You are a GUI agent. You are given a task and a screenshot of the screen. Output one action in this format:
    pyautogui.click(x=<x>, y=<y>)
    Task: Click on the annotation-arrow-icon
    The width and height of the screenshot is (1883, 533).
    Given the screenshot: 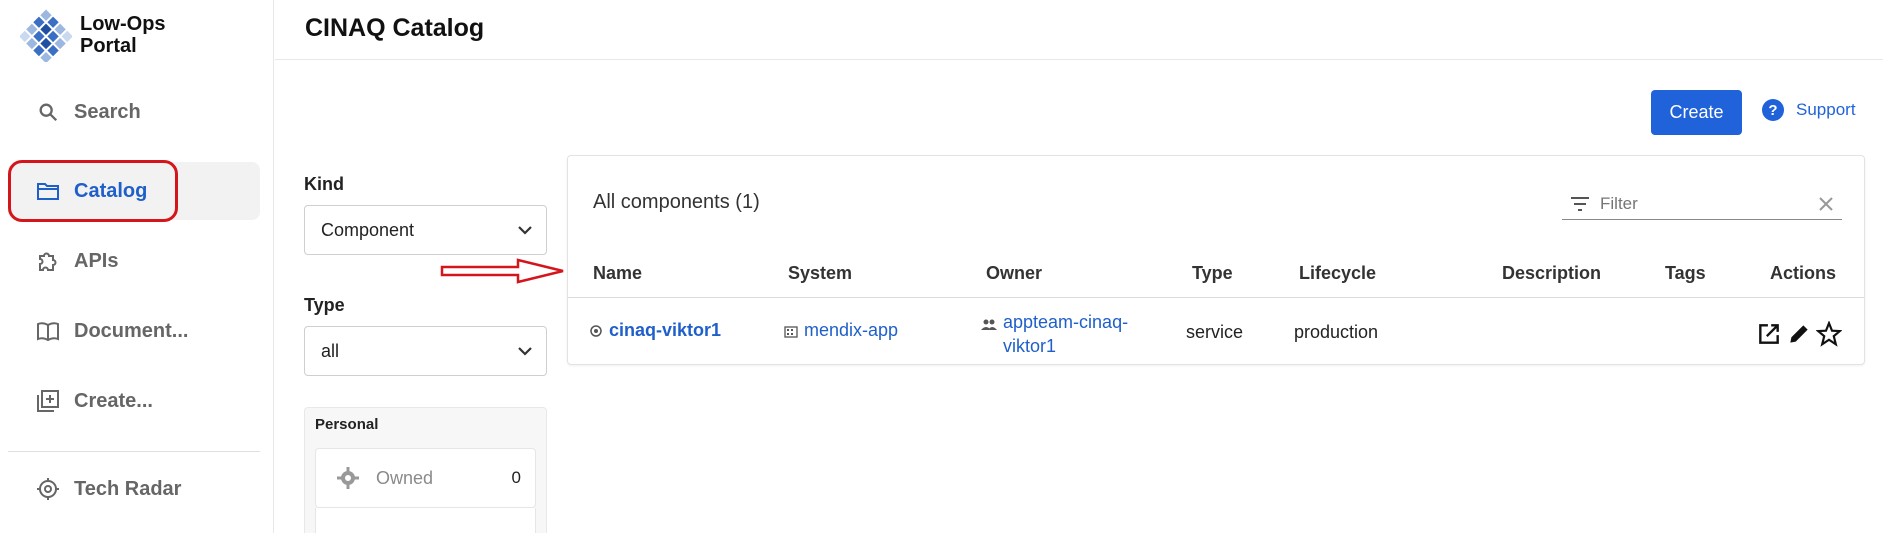 What is the action you would take?
    pyautogui.click(x=502, y=271)
    